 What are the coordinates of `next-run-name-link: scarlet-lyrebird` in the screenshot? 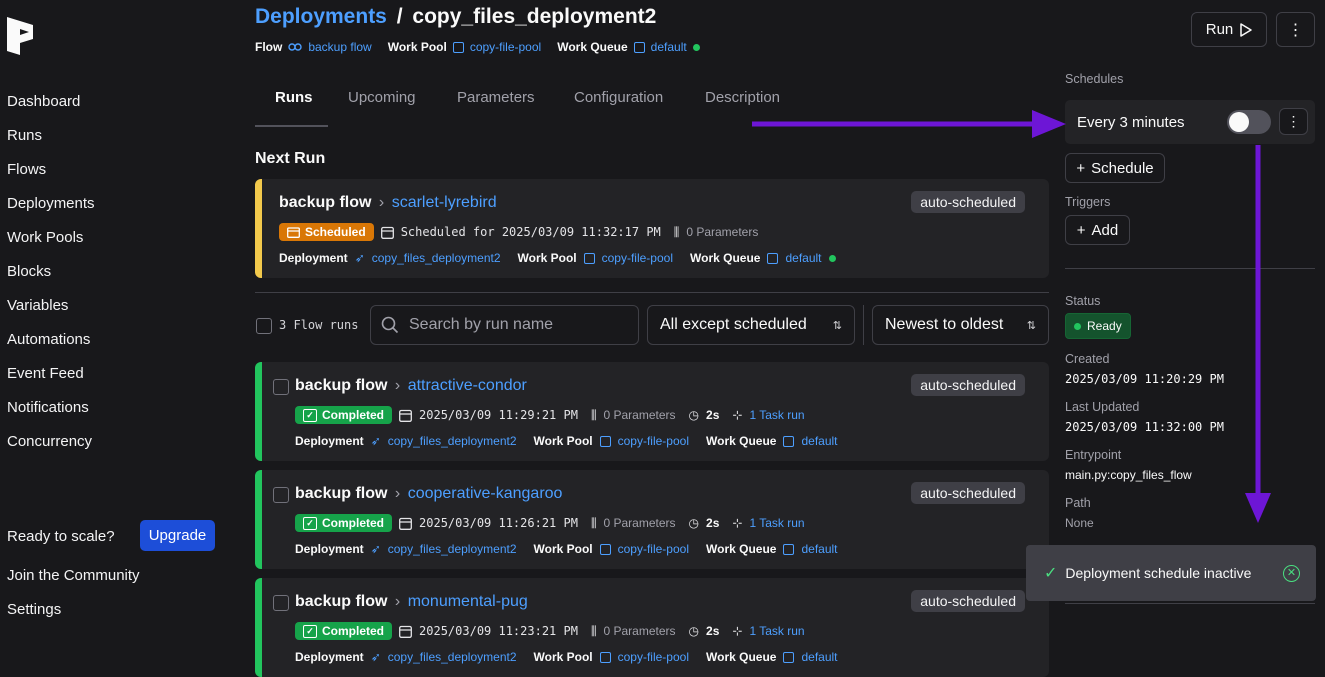 It's located at (444, 202).